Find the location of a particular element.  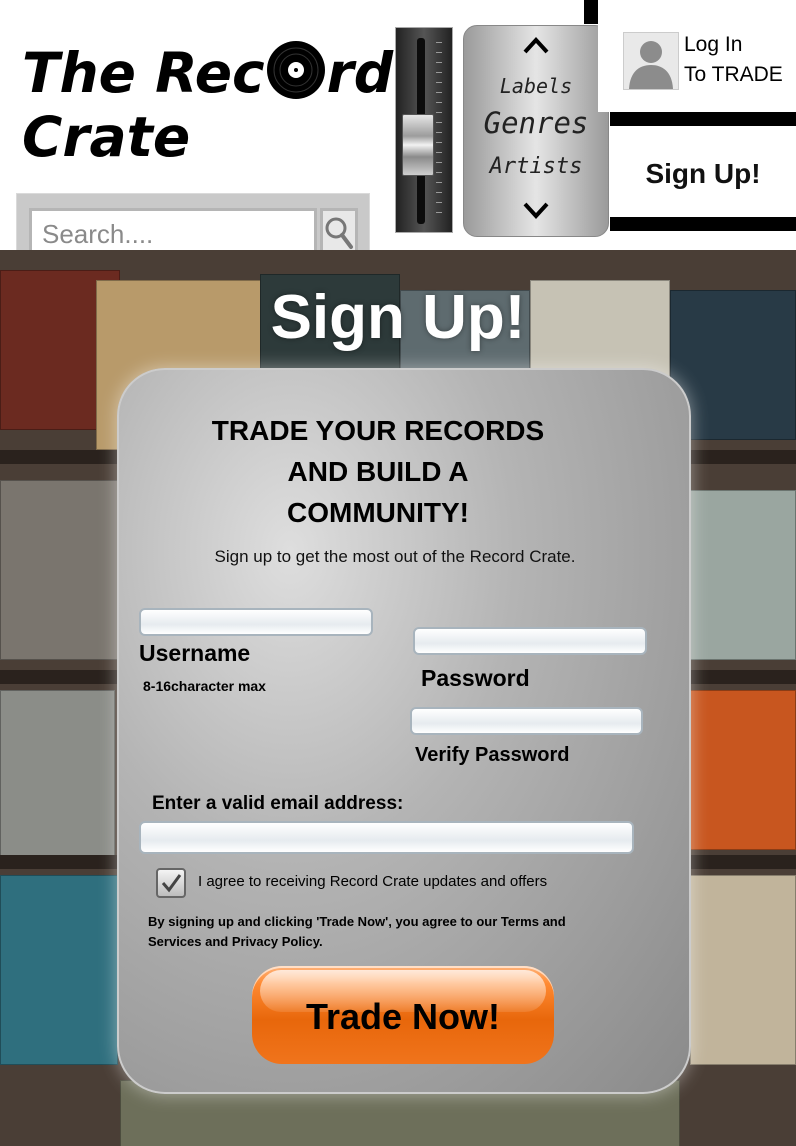

vinyl-record-icon is located at coordinates (295, 70).